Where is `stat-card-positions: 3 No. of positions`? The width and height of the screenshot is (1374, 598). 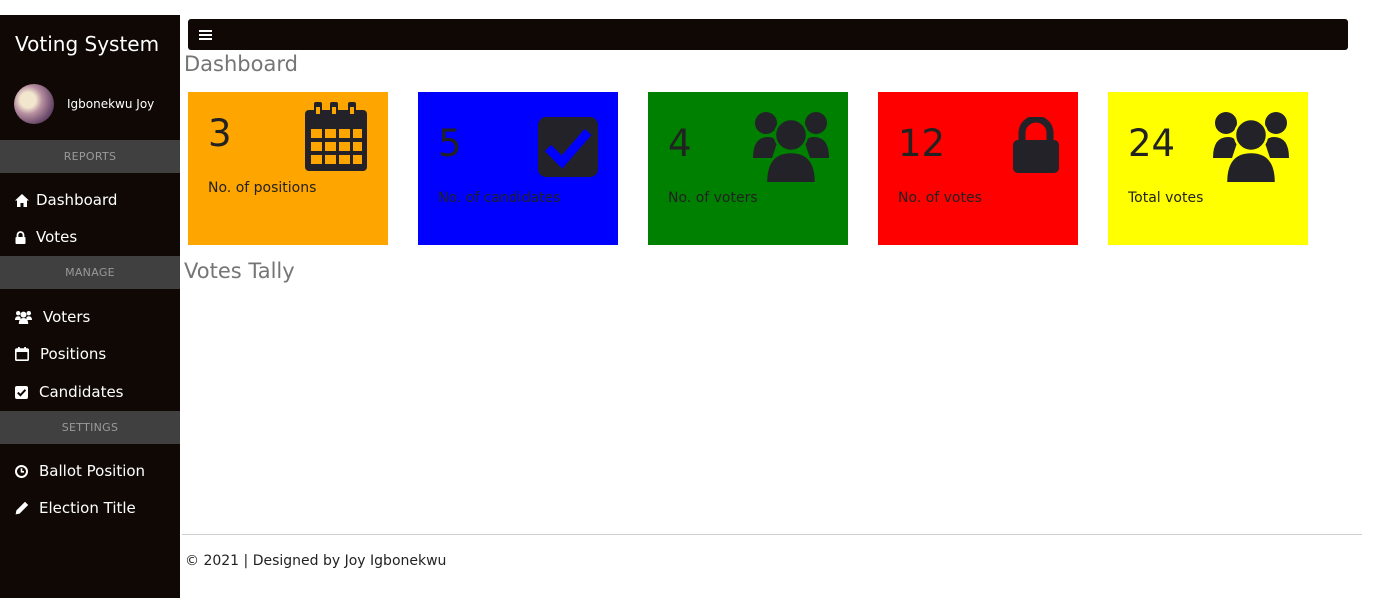
stat-card-positions: 3 No. of positions is located at coordinates (288, 168).